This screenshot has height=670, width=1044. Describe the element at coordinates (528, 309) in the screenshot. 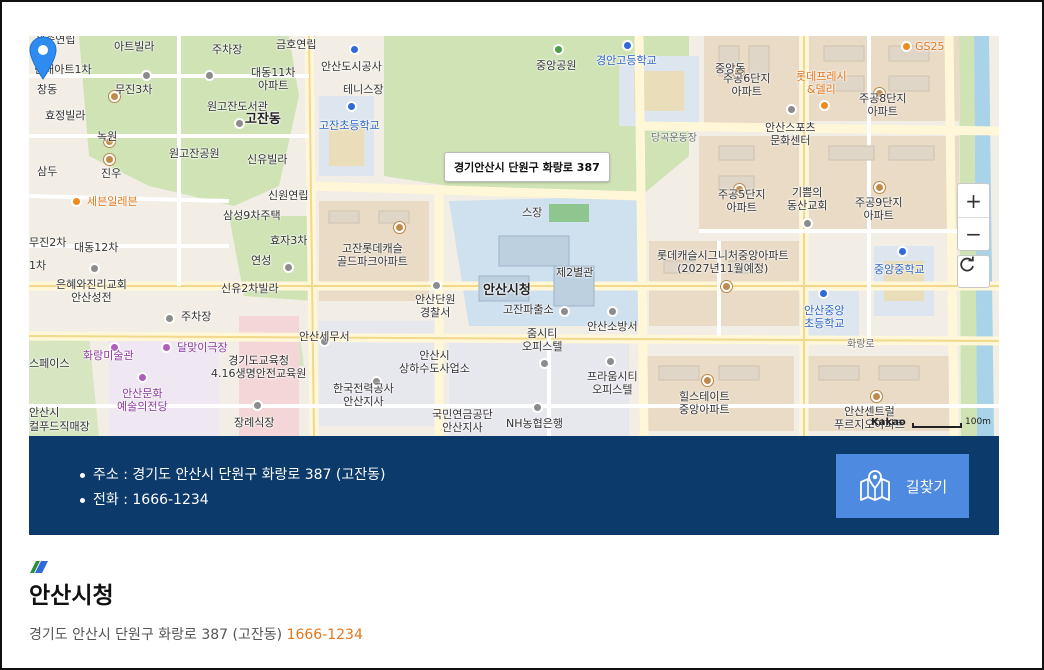

I see `map-label: 고잔파출소` at that location.